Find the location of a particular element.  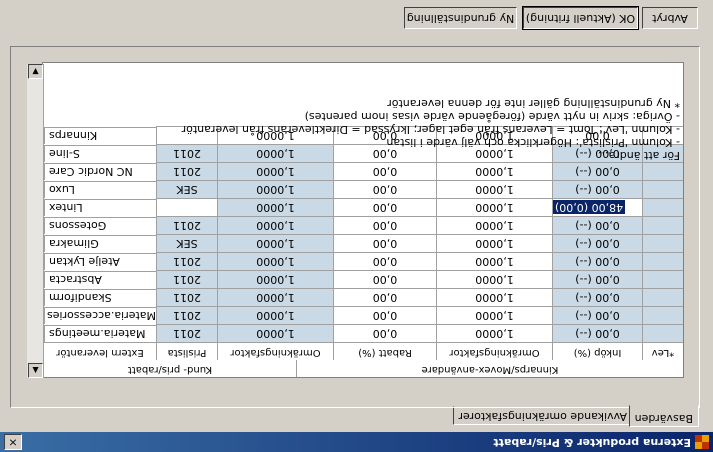

col-header-prislista: Prislista is located at coordinates (186, 351).